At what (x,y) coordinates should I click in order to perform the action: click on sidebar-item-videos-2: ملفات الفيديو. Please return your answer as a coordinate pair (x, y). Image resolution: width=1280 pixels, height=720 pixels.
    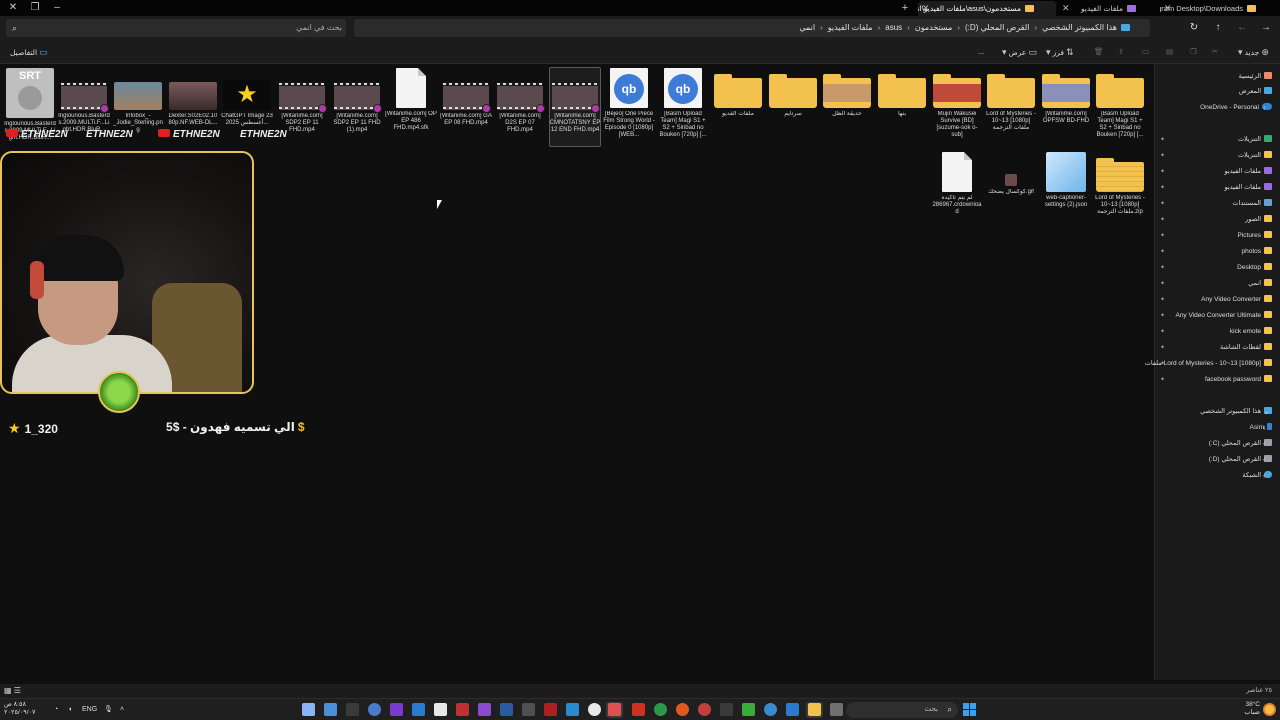
    Looking at the image, I should click on (1248, 187).